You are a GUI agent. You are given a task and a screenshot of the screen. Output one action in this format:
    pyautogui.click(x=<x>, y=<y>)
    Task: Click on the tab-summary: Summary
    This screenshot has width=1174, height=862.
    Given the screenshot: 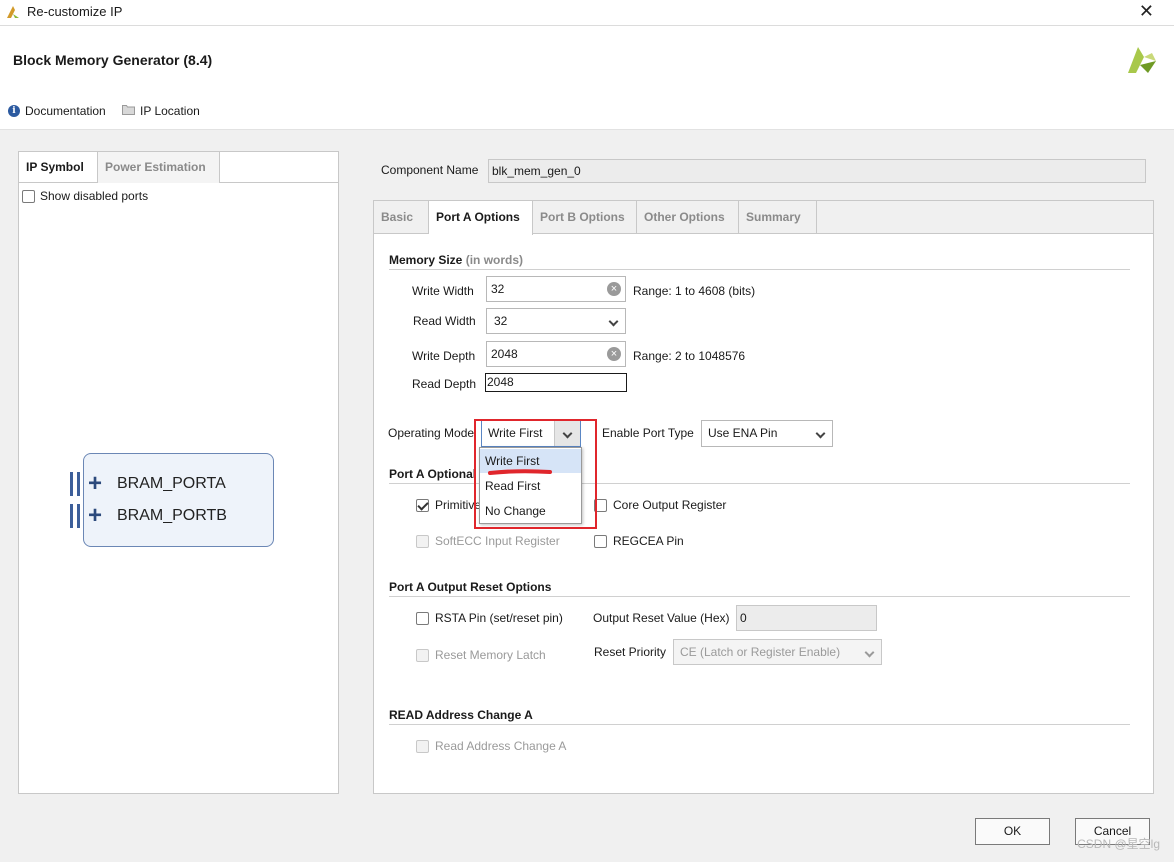 What is the action you would take?
    pyautogui.click(x=778, y=217)
    